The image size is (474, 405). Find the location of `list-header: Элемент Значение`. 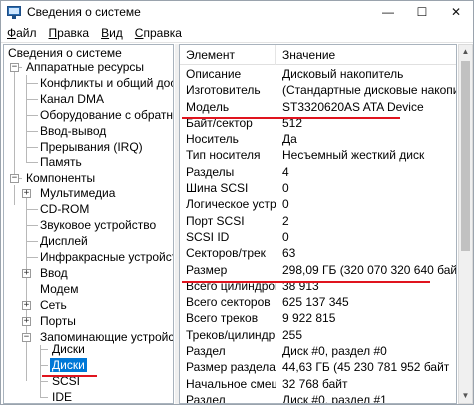

list-header: Элемент Значение is located at coordinates (318, 55).